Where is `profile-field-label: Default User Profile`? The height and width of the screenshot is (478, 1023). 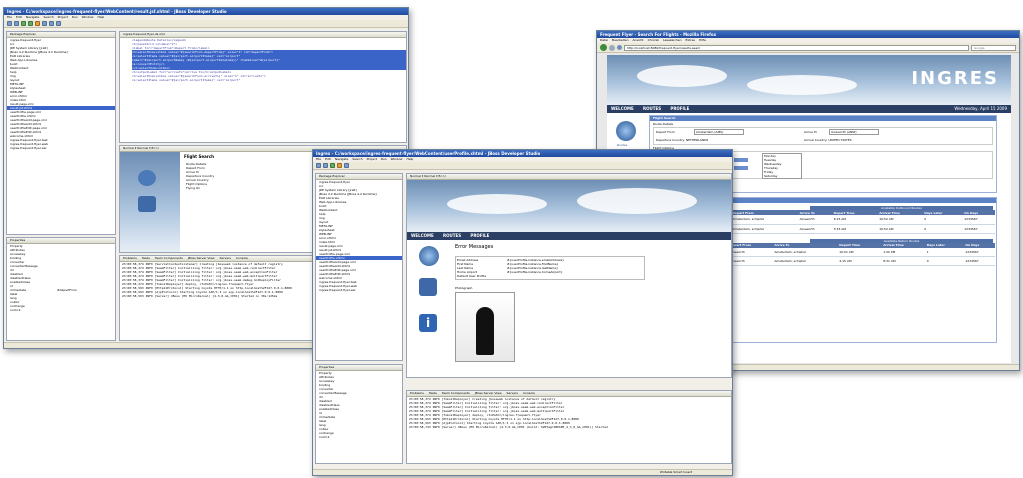
profile-field-label: Default User Profile is located at coordinates (472, 276).